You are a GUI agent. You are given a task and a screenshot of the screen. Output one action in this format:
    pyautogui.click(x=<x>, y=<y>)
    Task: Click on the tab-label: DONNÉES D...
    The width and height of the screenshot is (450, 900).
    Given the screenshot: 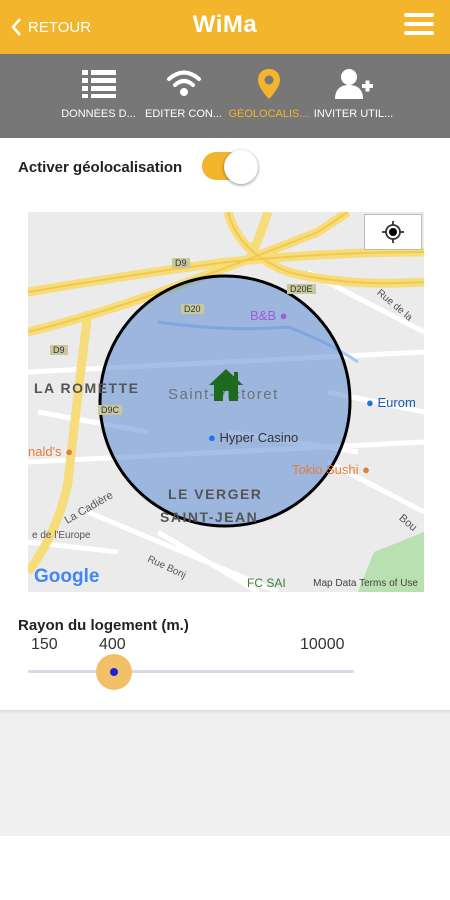 What is the action you would take?
    pyautogui.click(x=98, y=114)
    